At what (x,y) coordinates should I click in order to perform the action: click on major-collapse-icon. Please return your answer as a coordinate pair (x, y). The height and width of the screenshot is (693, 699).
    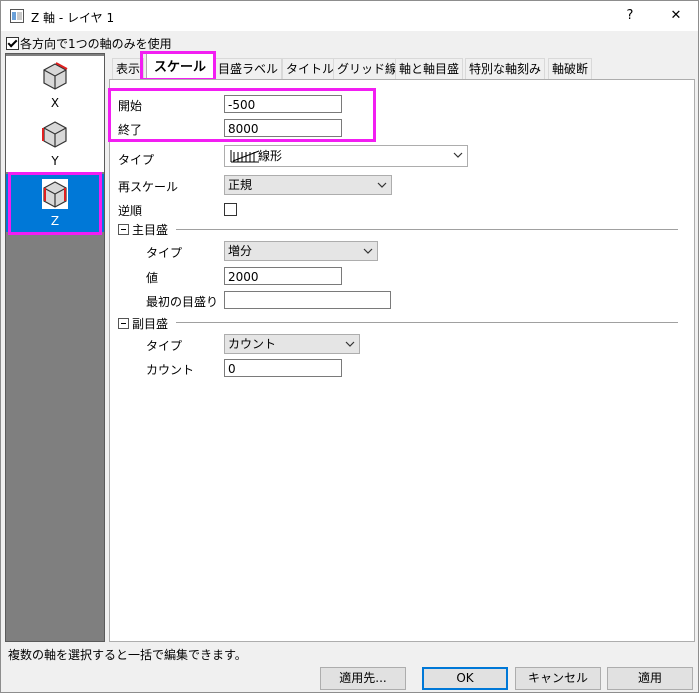
    Looking at the image, I should click on (123, 229).